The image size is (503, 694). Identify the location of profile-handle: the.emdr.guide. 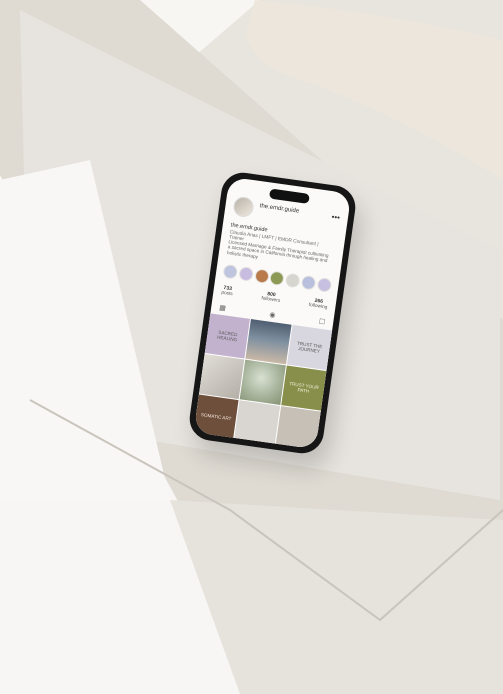
(279, 209).